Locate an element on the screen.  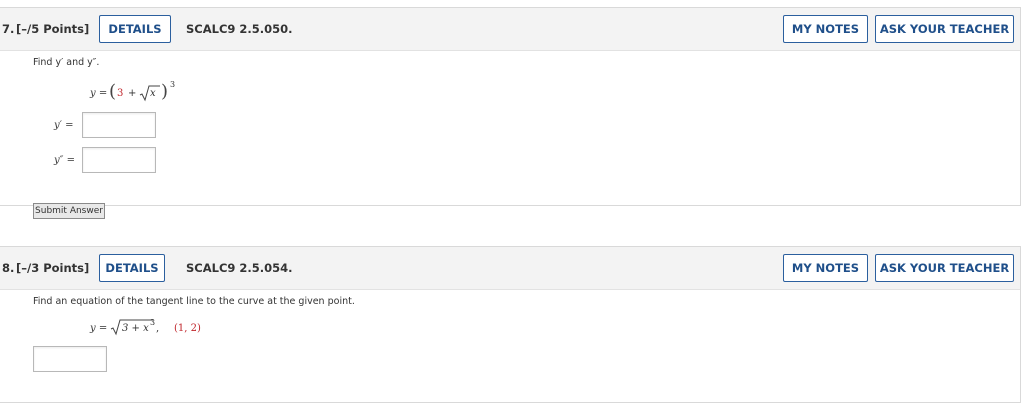
equation-comma: , is located at coordinates (158, 328).